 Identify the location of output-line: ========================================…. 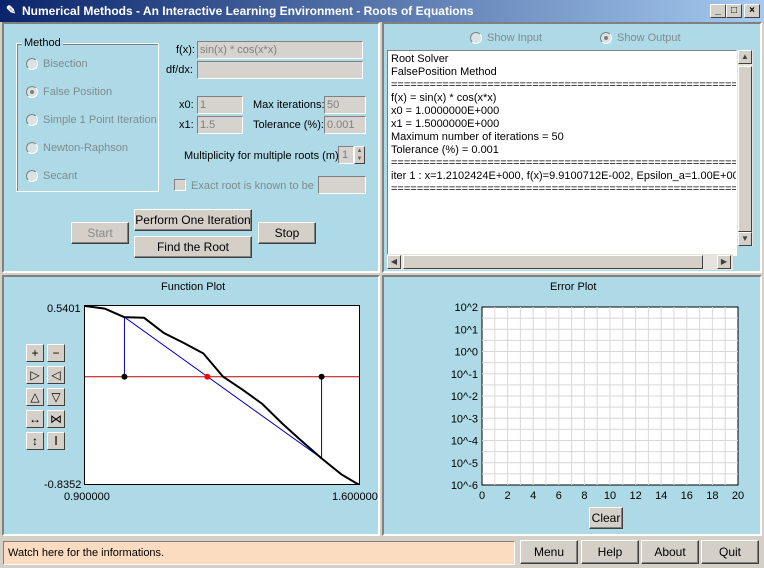
(564, 189).